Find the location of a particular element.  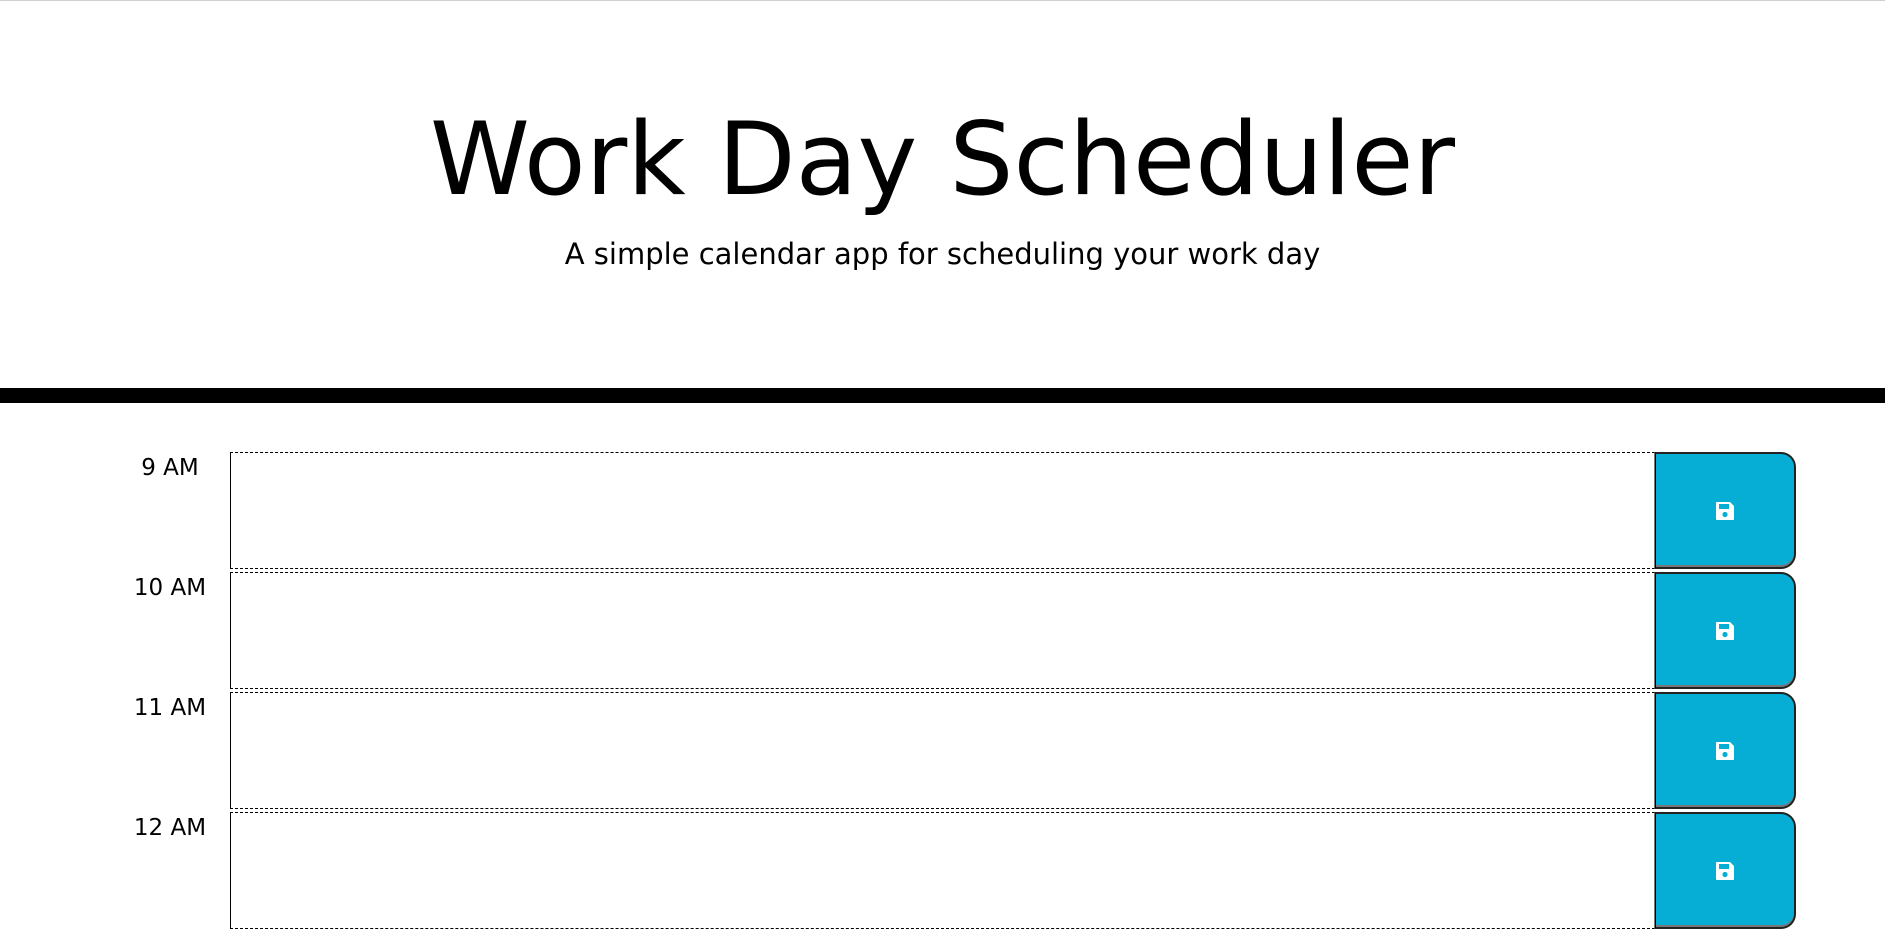

time-block-row: 9 AM is located at coordinates (942, 512).